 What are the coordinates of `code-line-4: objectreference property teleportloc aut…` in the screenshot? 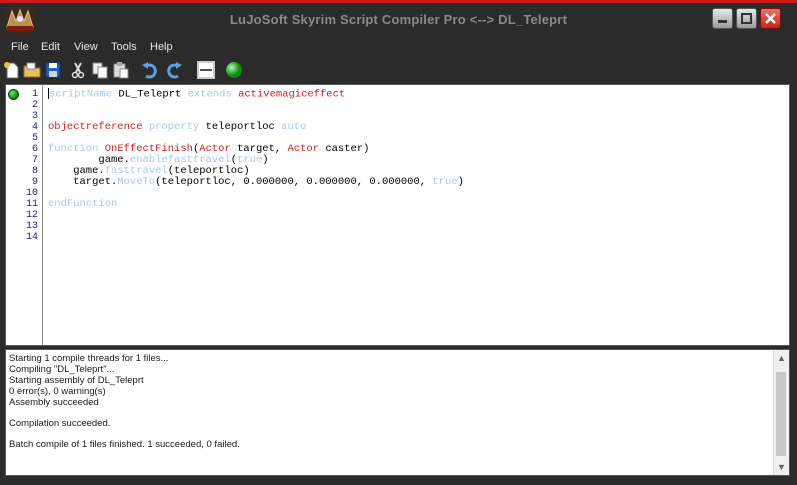 It's located at (177, 127).